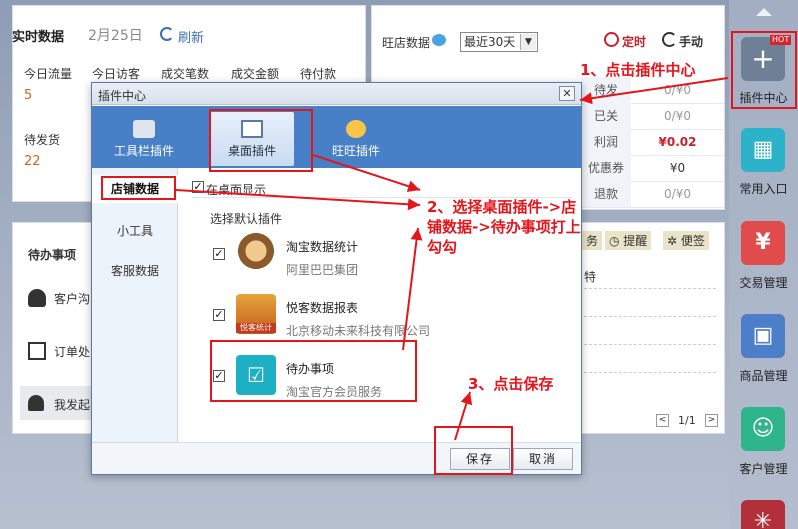 The width and height of the screenshot is (798, 529). Describe the element at coordinates (504, 227) in the screenshot. I see `annotation-step2: 2、选择桌面插件->店铺数据->待办事项打上勾勾` at that location.